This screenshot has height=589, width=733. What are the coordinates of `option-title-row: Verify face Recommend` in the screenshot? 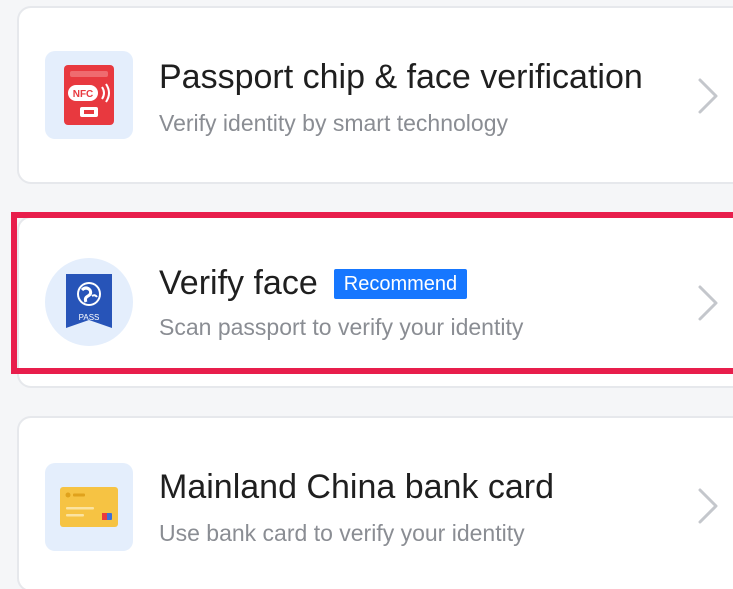 It's located at (313, 283).